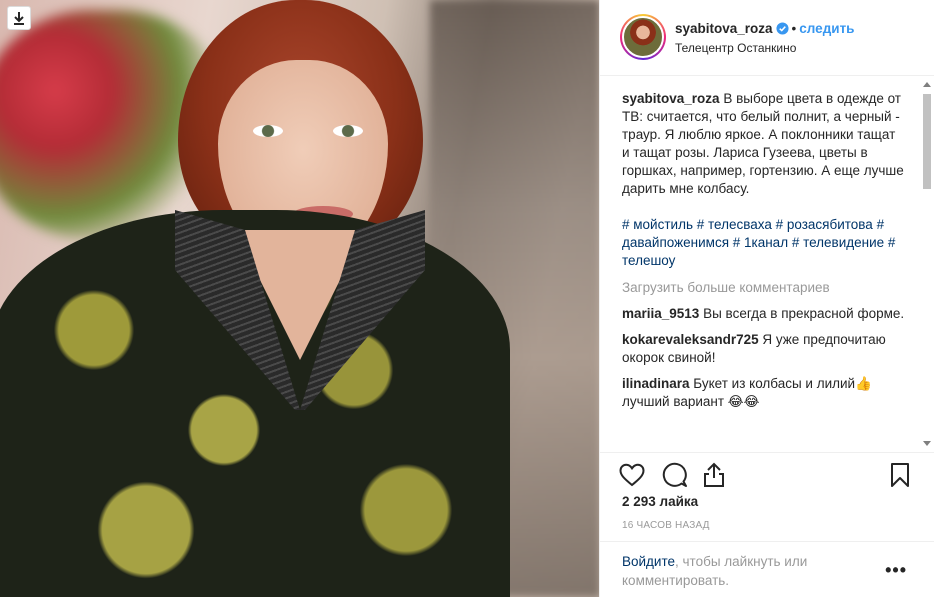  I want to click on load-more-comments-button: Загрузить больше комментариев, so click(763, 288).